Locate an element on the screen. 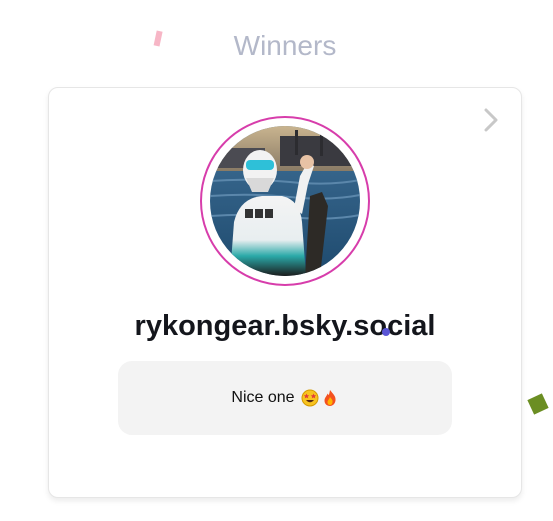 Image resolution: width=553 pixels, height=521 pixels. chevron-right-icon is located at coordinates (491, 120).